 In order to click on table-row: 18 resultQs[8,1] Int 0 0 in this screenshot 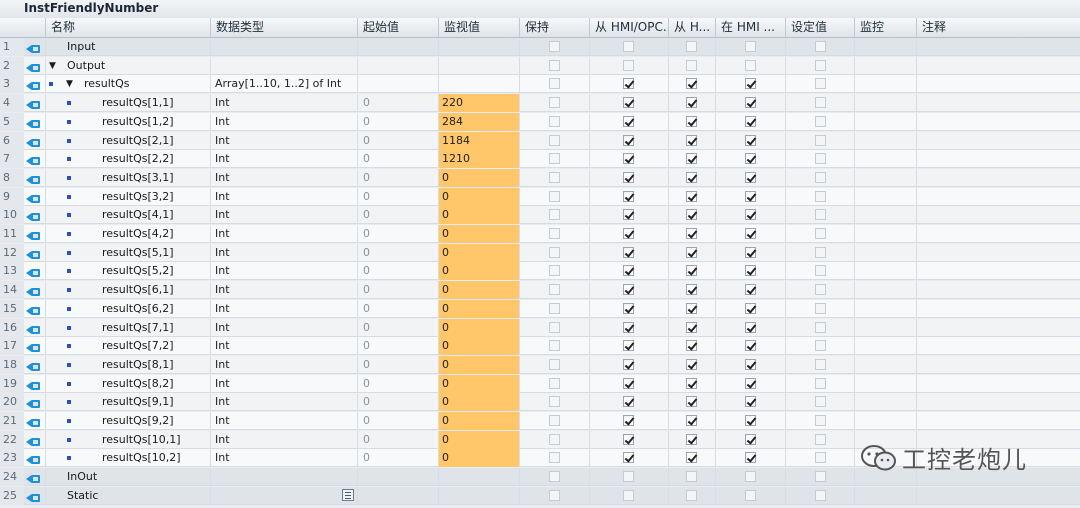, I will do `click(540, 364)`.